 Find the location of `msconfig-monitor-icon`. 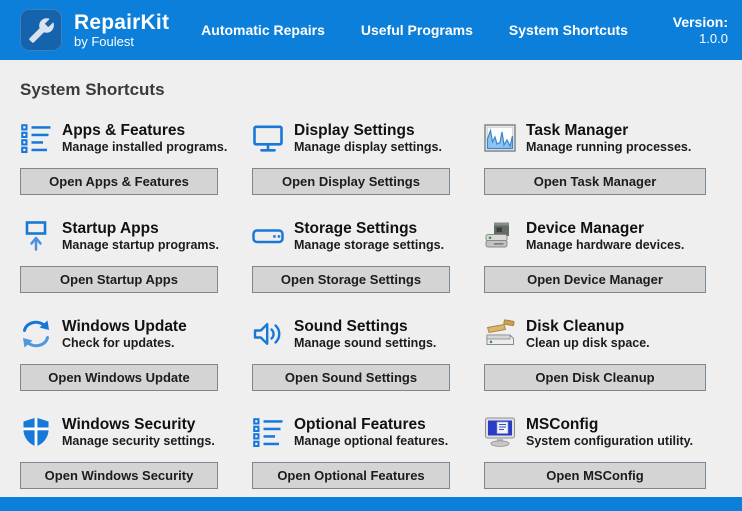

msconfig-monitor-icon is located at coordinates (500, 432).